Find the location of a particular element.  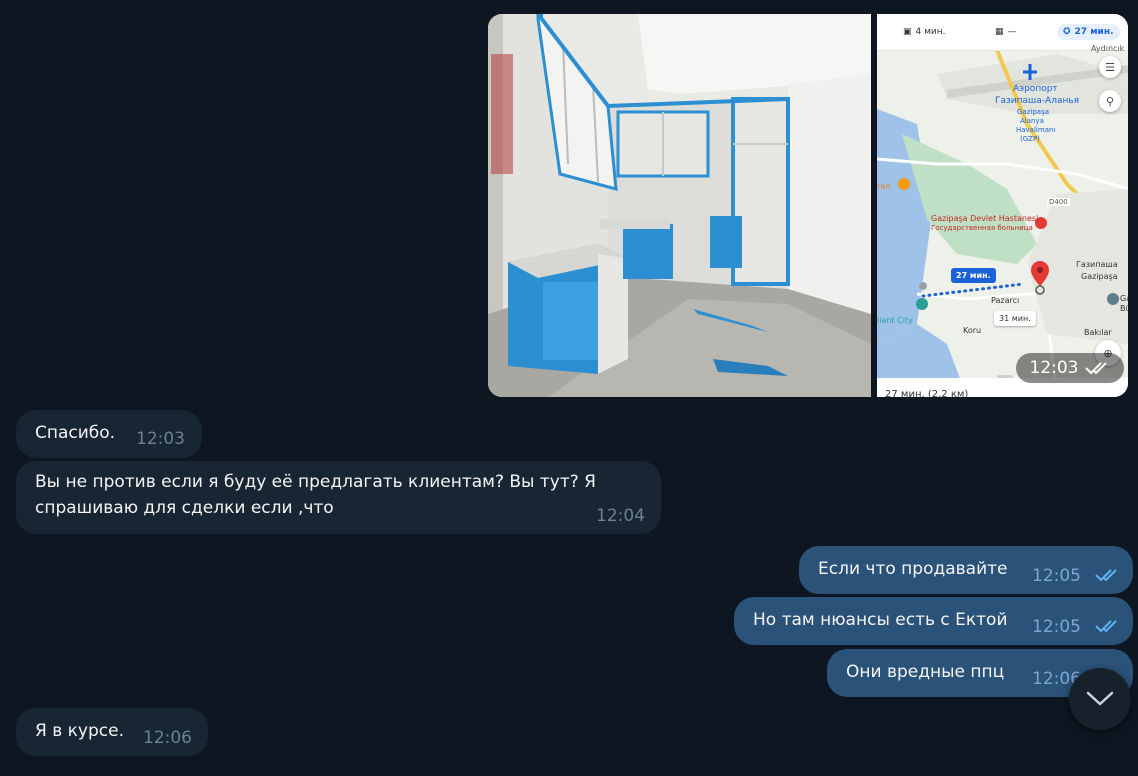

message-bubble-outgoing: Но там нюансы есть с Ектой 12:05 is located at coordinates (933, 621).